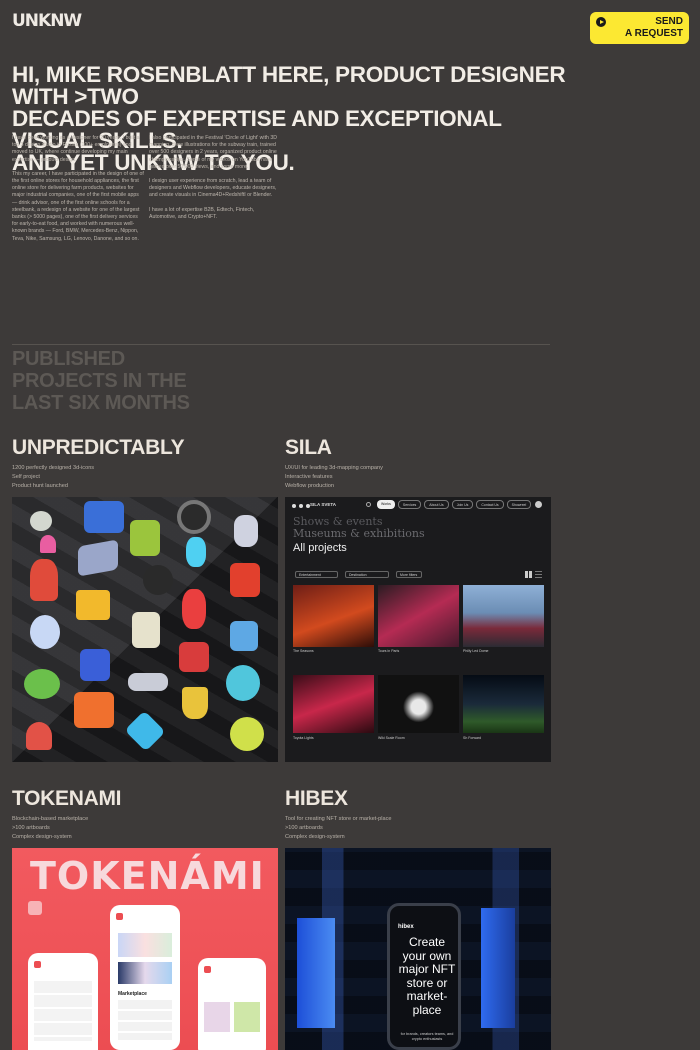 The width and height of the screenshot is (700, 1050). What do you see at coordinates (368, 504) in the screenshot?
I see `search-icon` at bounding box center [368, 504].